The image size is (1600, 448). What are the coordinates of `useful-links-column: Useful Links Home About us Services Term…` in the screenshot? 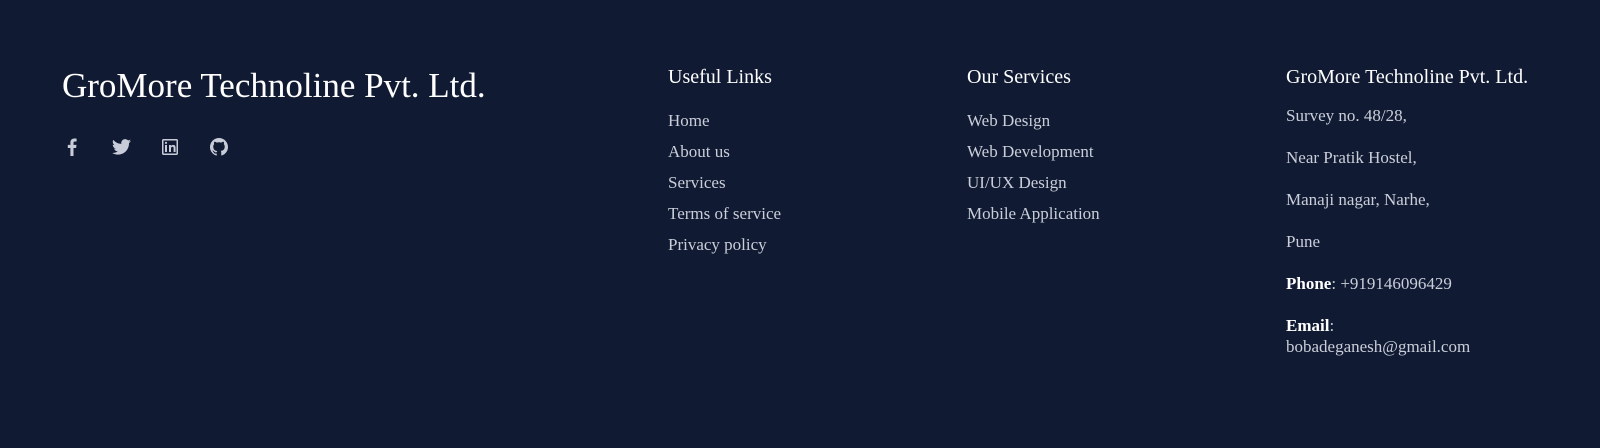 It's located at (724, 162).